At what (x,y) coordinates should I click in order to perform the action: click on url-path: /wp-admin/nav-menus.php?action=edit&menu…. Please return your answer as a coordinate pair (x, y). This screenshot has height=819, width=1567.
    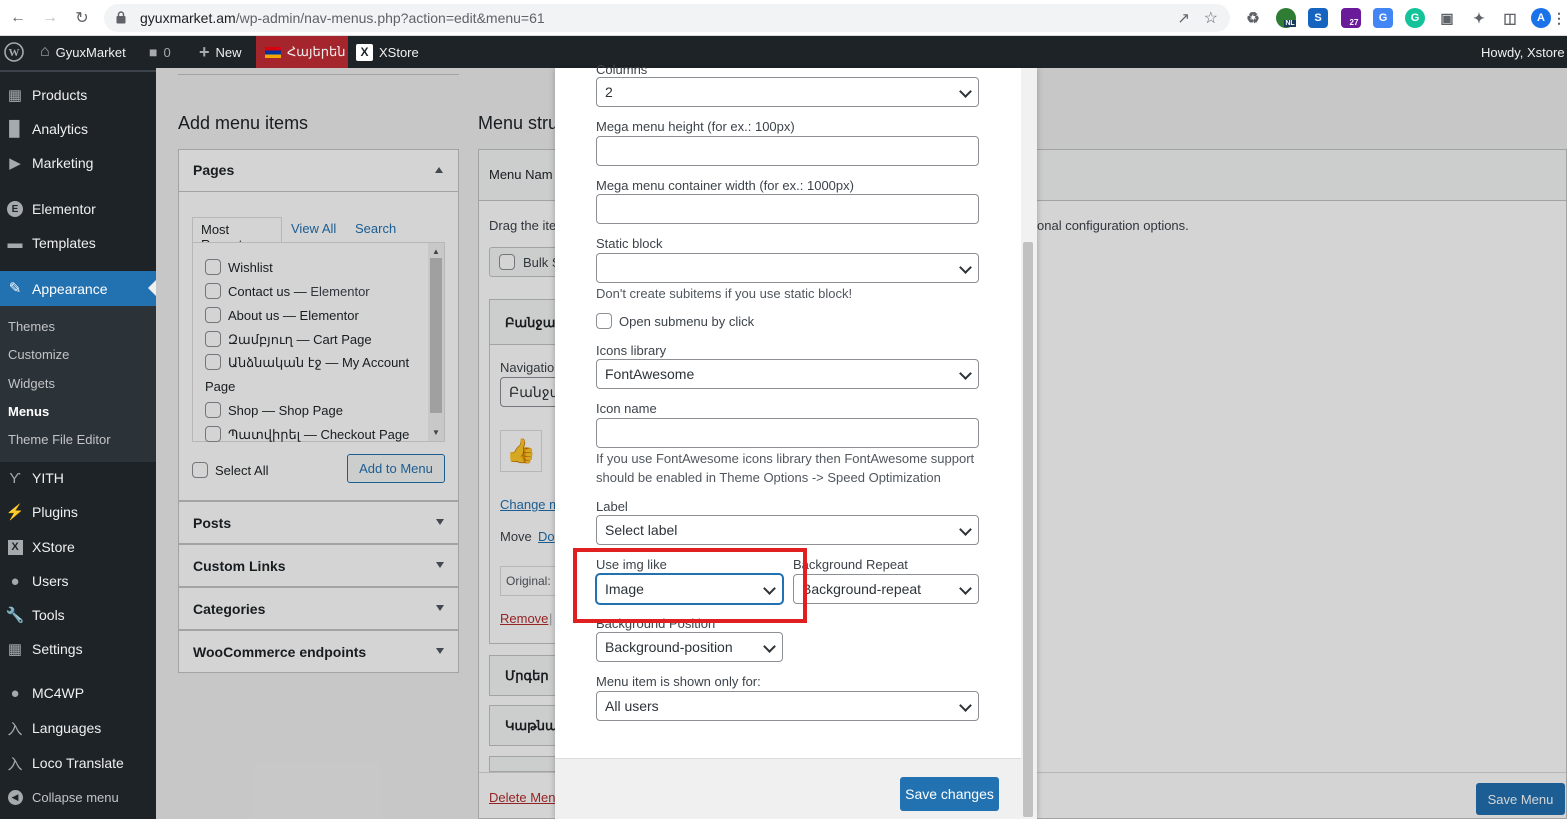
    Looking at the image, I should click on (390, 18).